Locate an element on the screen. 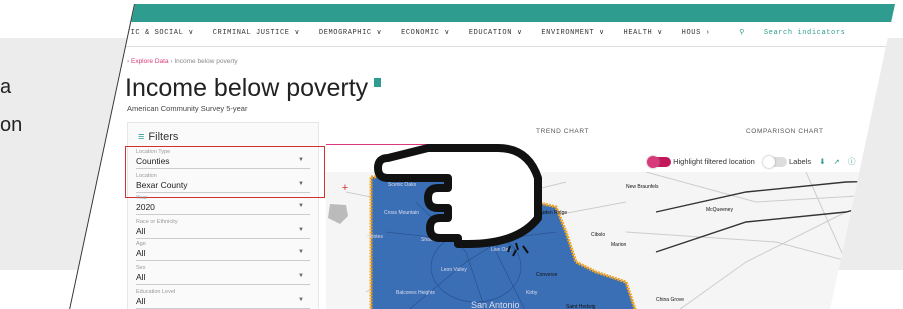 This screenshot has width=903, height=309. breadcrumb-sep-2: › is located at coordinates (171, 61).